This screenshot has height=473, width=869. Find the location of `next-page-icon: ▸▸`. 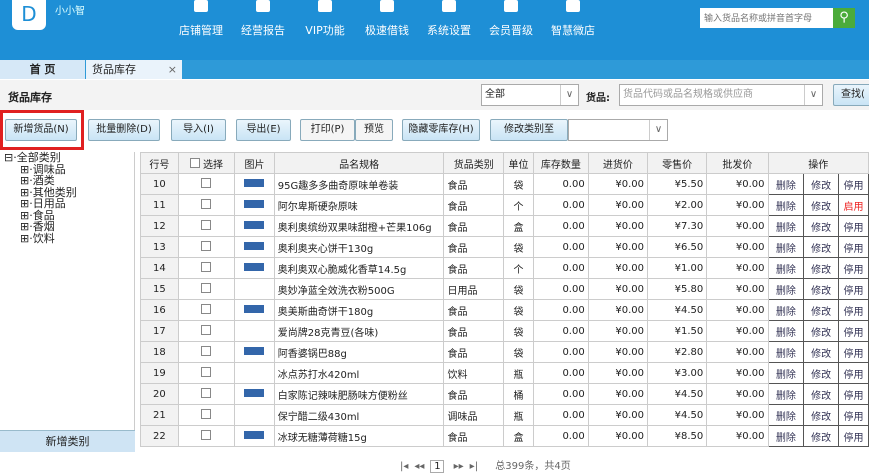

next-page-icon: ▸▸ is located at coordinates (459, 466).